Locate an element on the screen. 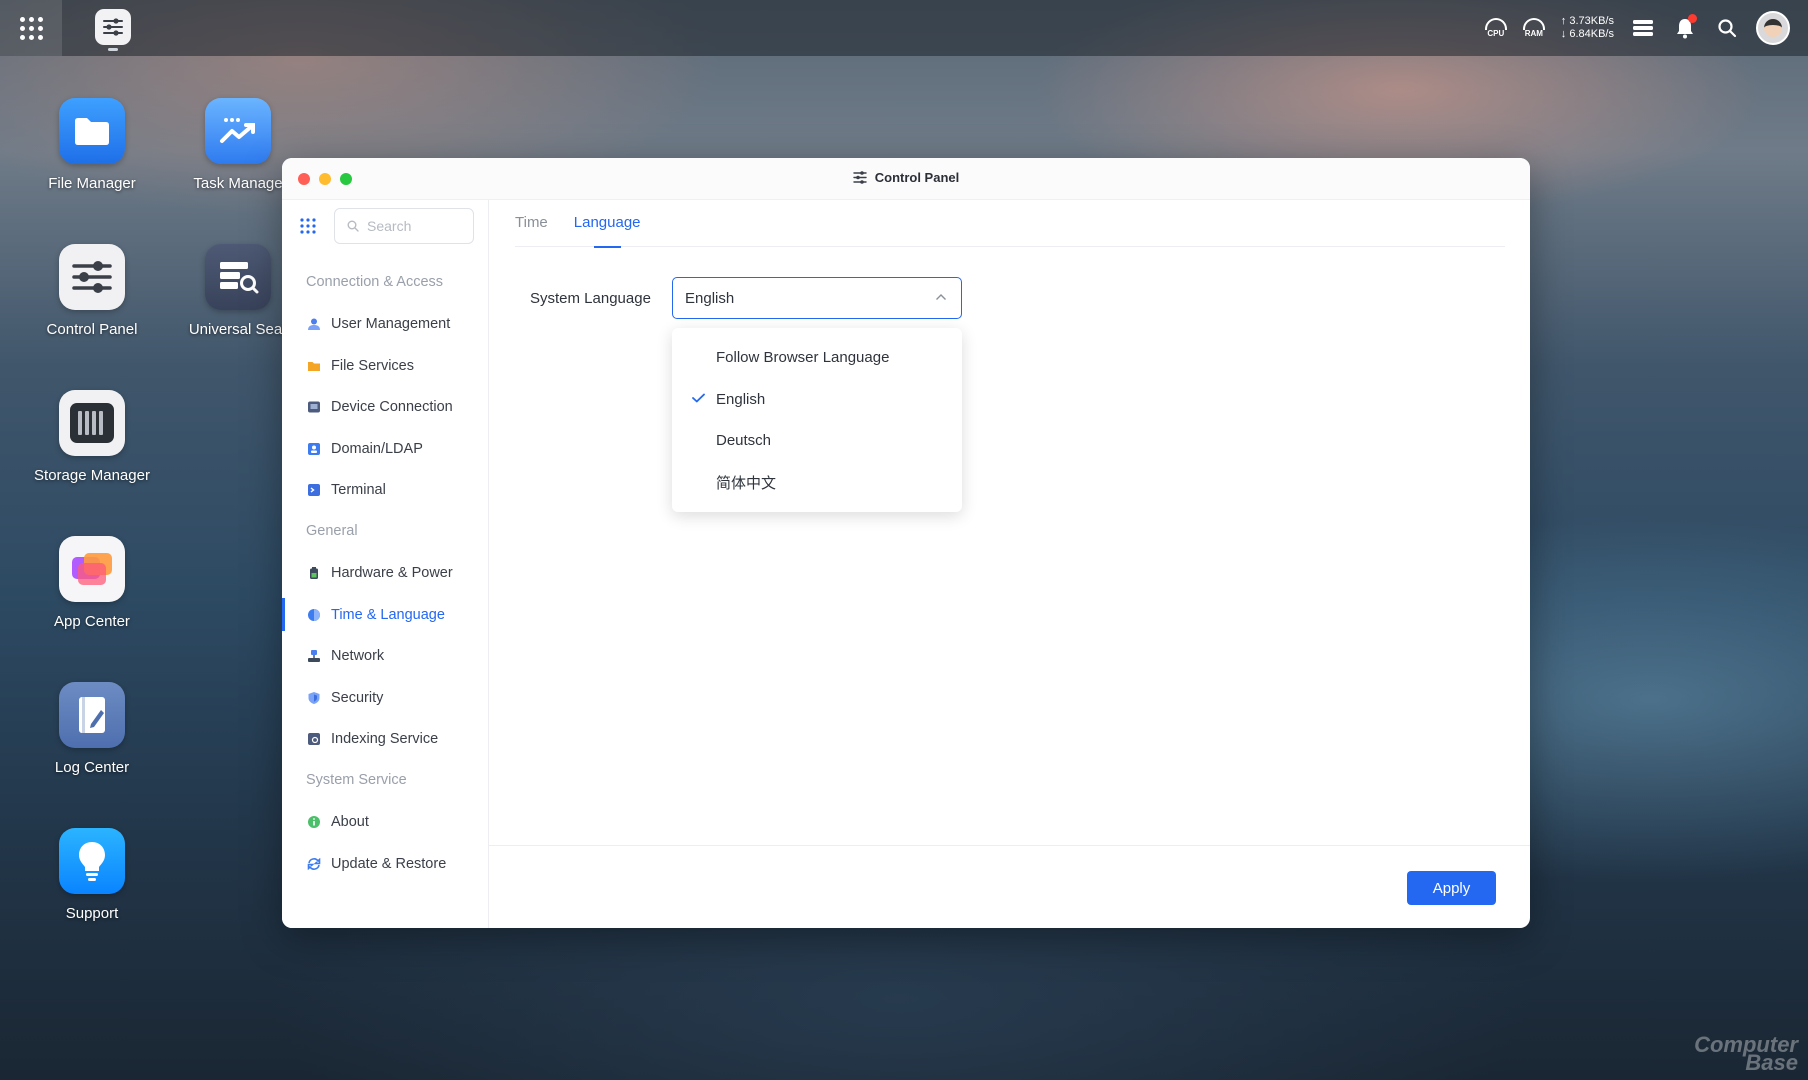 Image resolution: width=1808 pixels, height=1080 pixels. sidebar-item-update-restore: Update & Restore is located at coordinates (385, 864).